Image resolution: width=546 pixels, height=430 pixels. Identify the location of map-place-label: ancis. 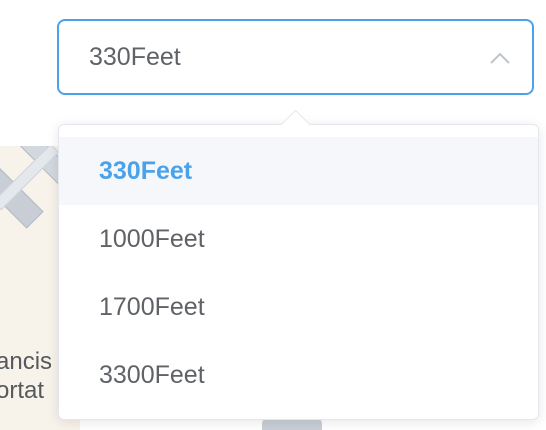
(26, 361).